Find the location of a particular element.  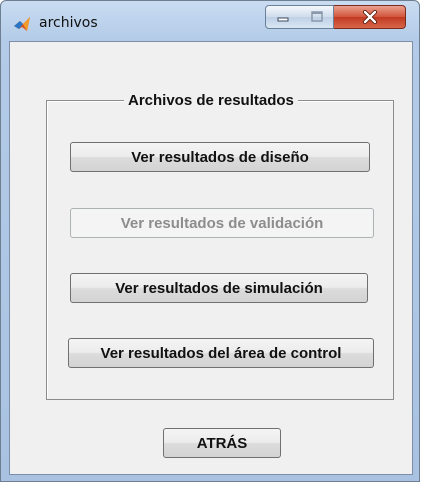

back-button: ATRÁS is located at coordinates (222, 443).